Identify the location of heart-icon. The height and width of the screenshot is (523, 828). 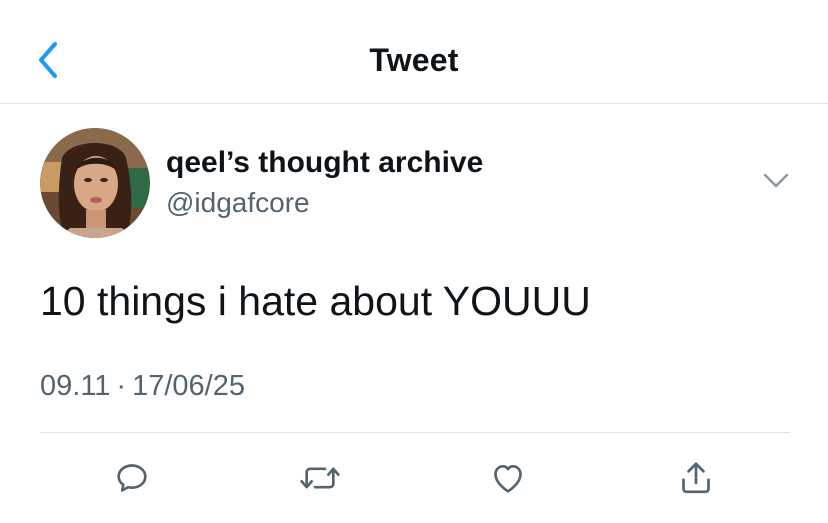
(508, 479).